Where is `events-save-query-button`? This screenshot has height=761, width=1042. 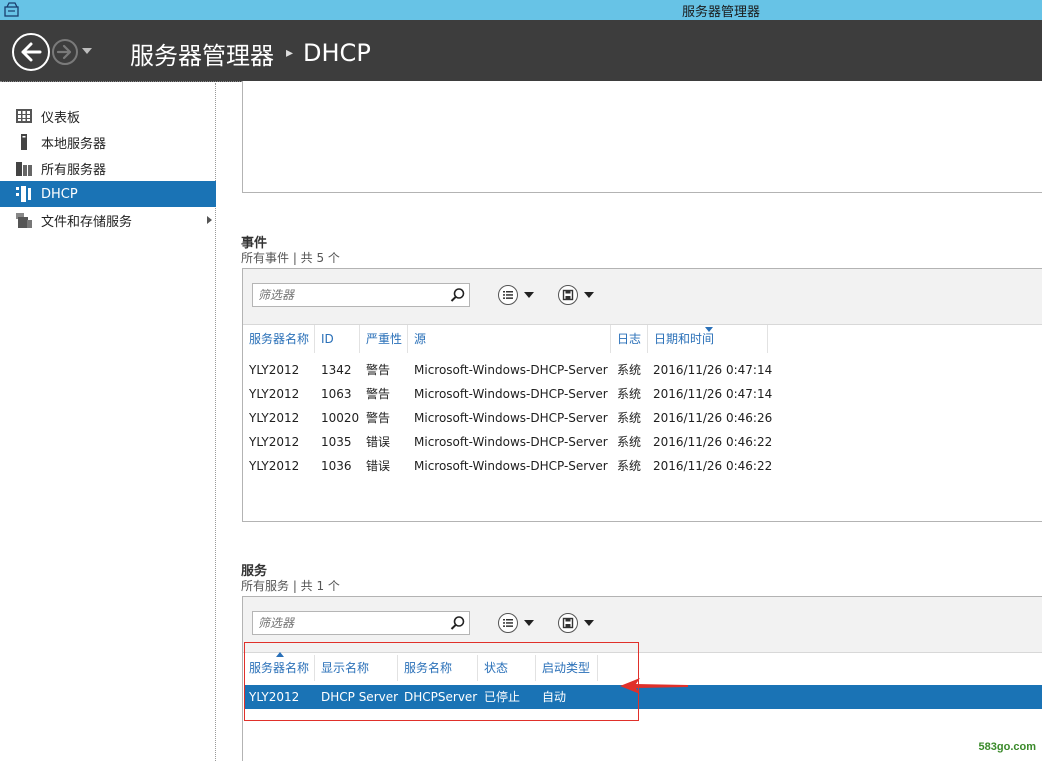
events-save-query-button is located at coordinates (577, 296).